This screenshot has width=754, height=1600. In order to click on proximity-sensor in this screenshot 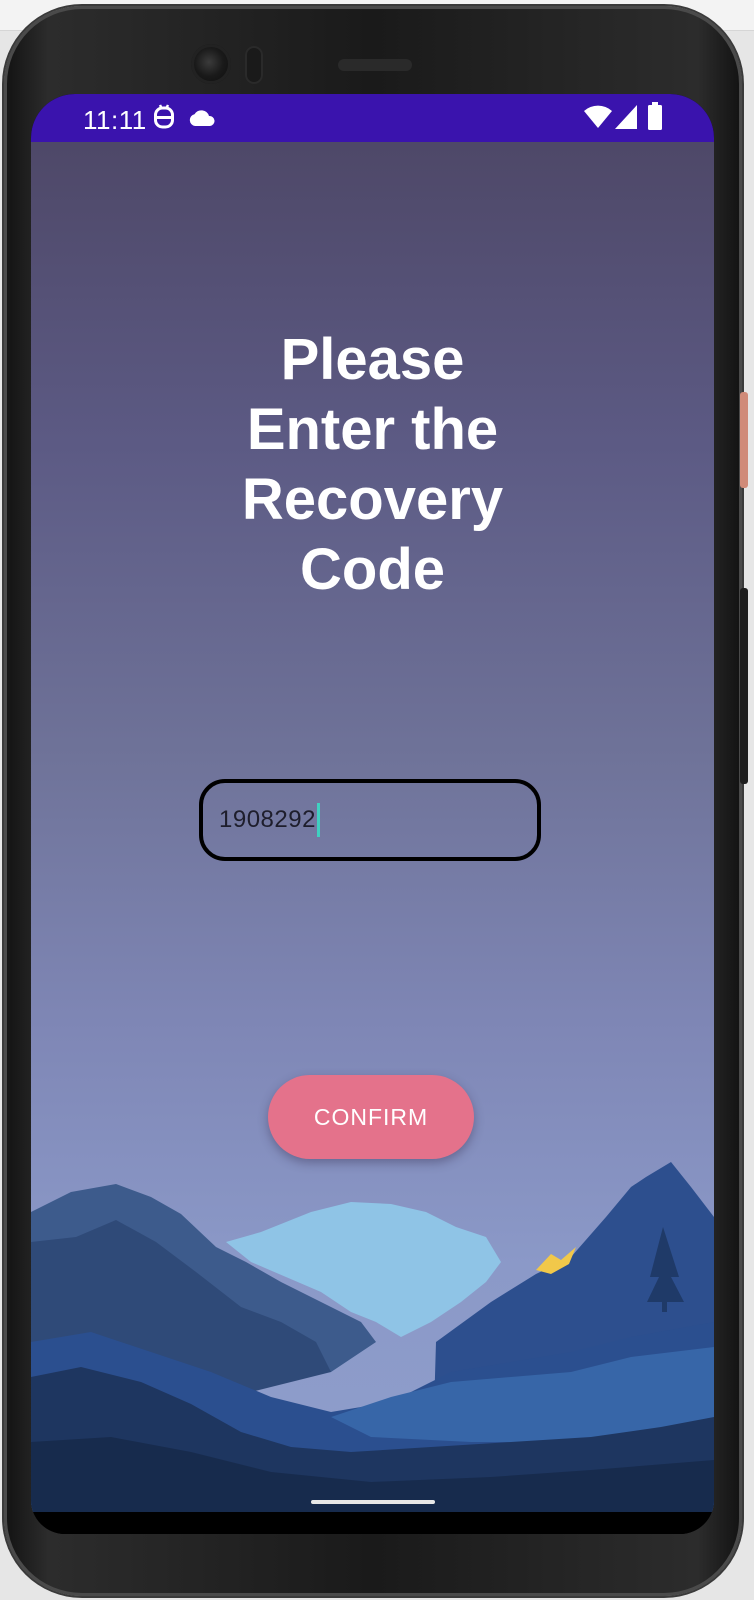, I will do `click(254, 65)`.